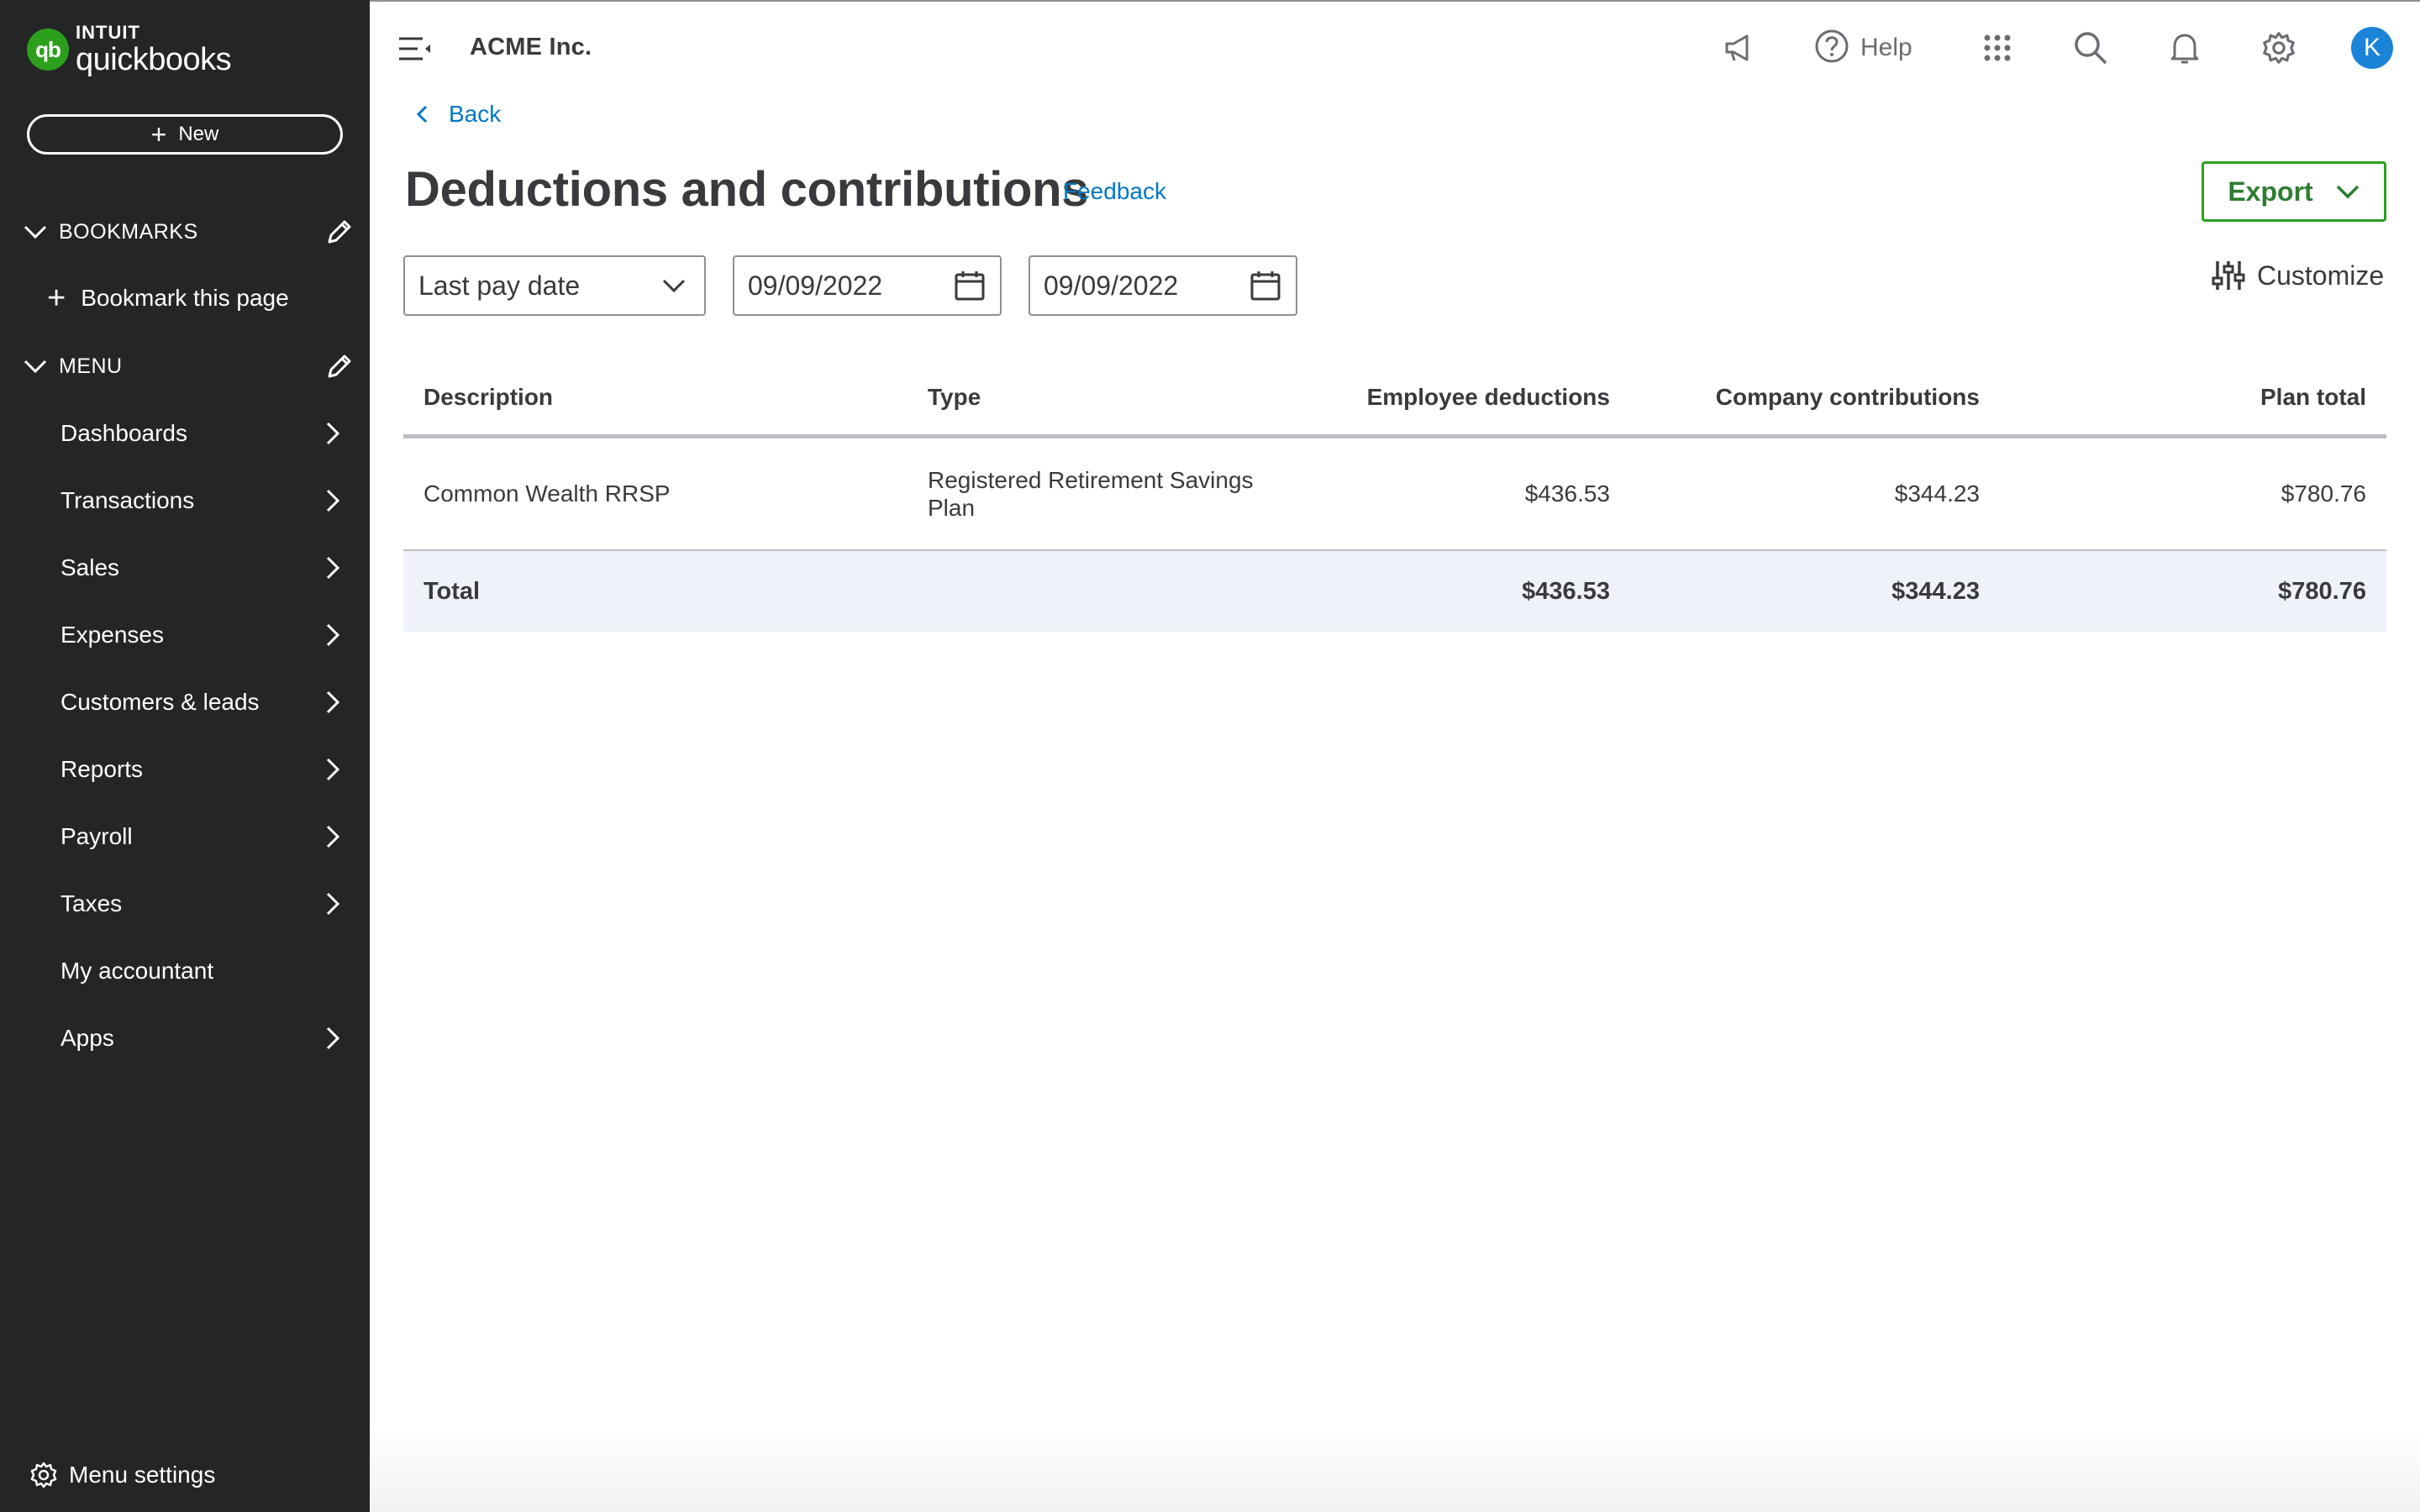 Image resolution: width=2420 pixels, height=1512 pixels. I want to click on chevron-left-icon, so click(422, 114).